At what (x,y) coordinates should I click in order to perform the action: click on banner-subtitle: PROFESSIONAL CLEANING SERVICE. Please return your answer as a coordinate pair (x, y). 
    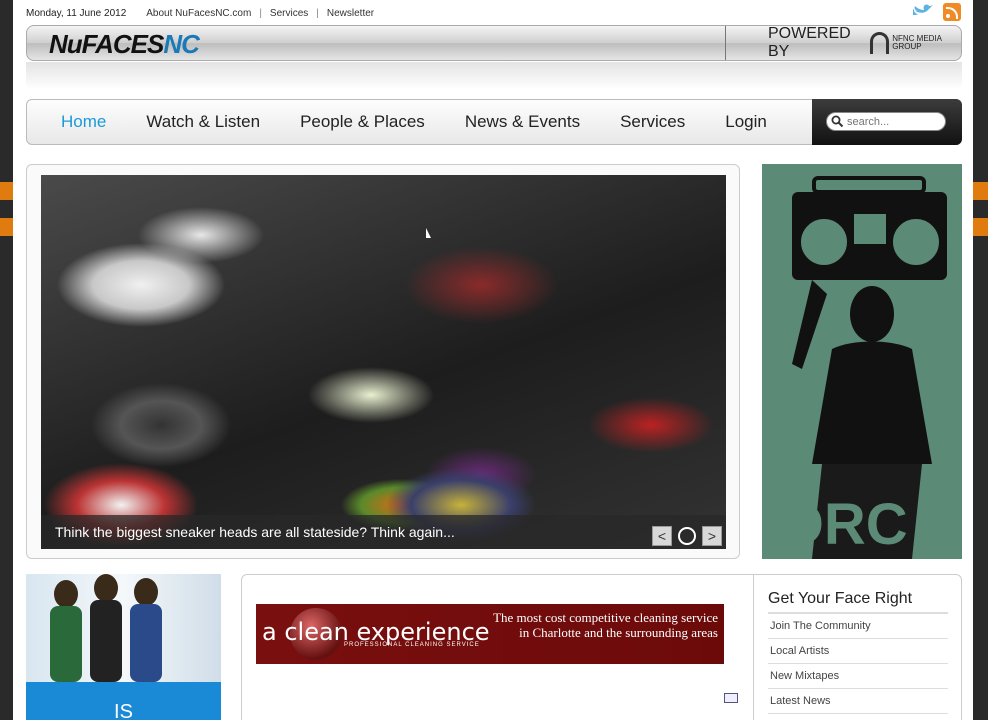
    Looking at the image, I should click on (412, 645).